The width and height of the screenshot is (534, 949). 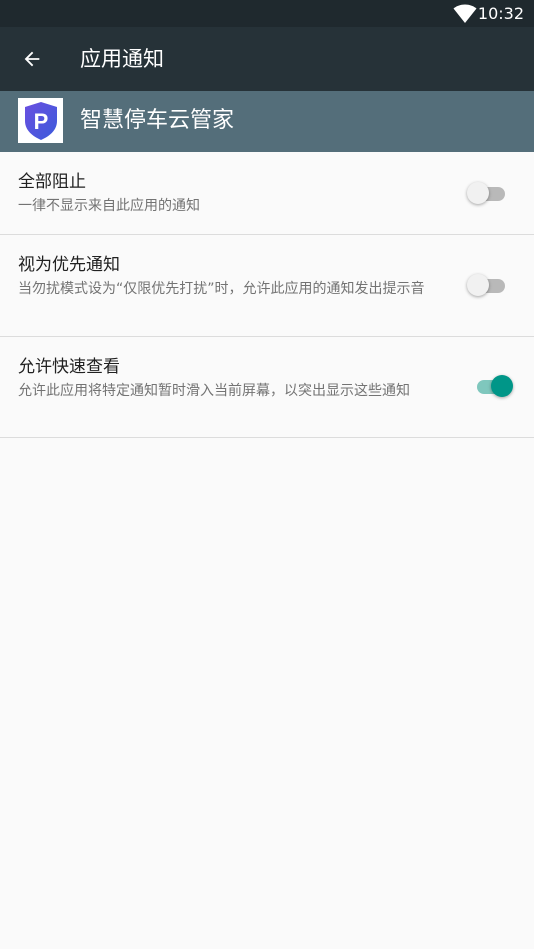 I want to click on back-button, so click(x=32, y=59).